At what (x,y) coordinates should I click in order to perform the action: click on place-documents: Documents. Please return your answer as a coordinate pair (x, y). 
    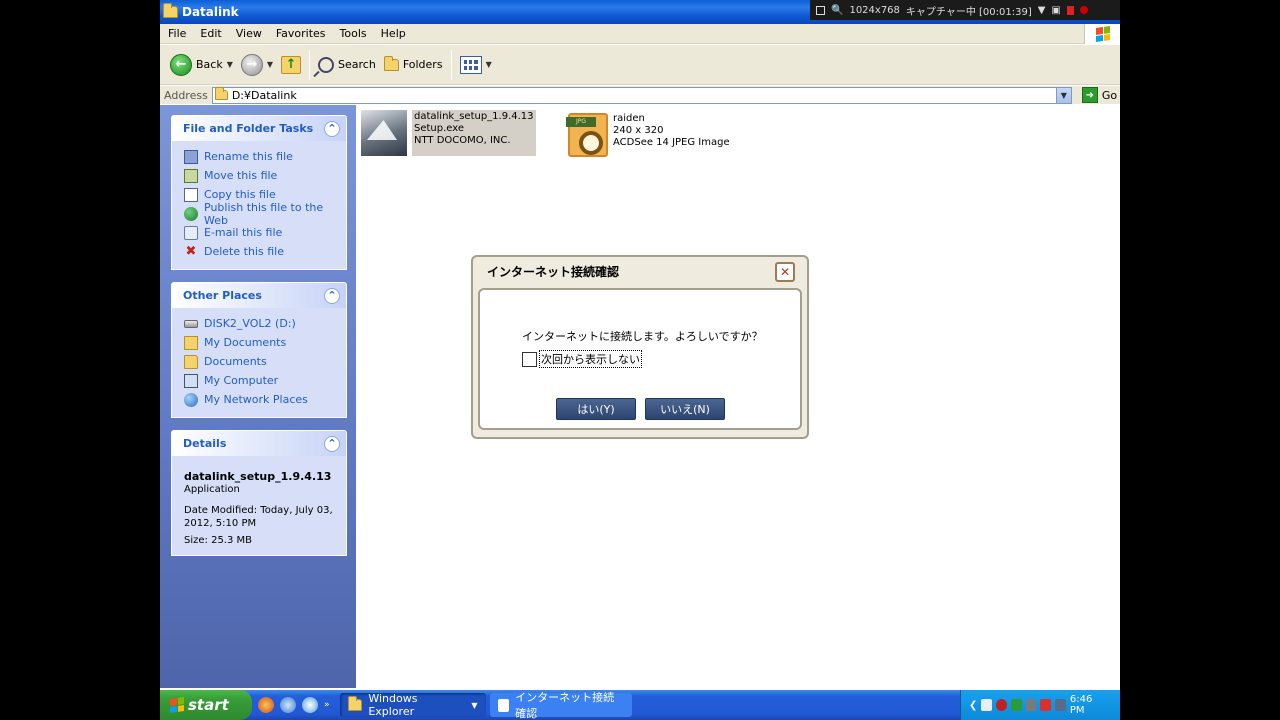
    Looking at the image, I should click on (260, 361).